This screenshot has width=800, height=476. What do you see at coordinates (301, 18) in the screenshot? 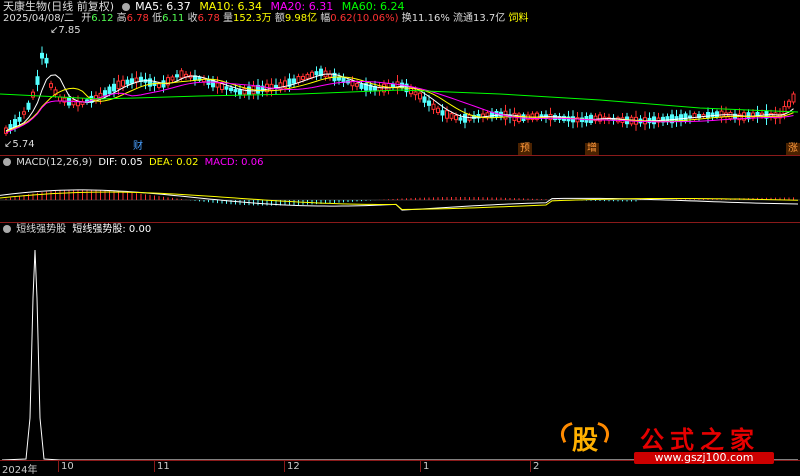
I see `amount-value: 9.98亿` at bounding box center [301, 18].